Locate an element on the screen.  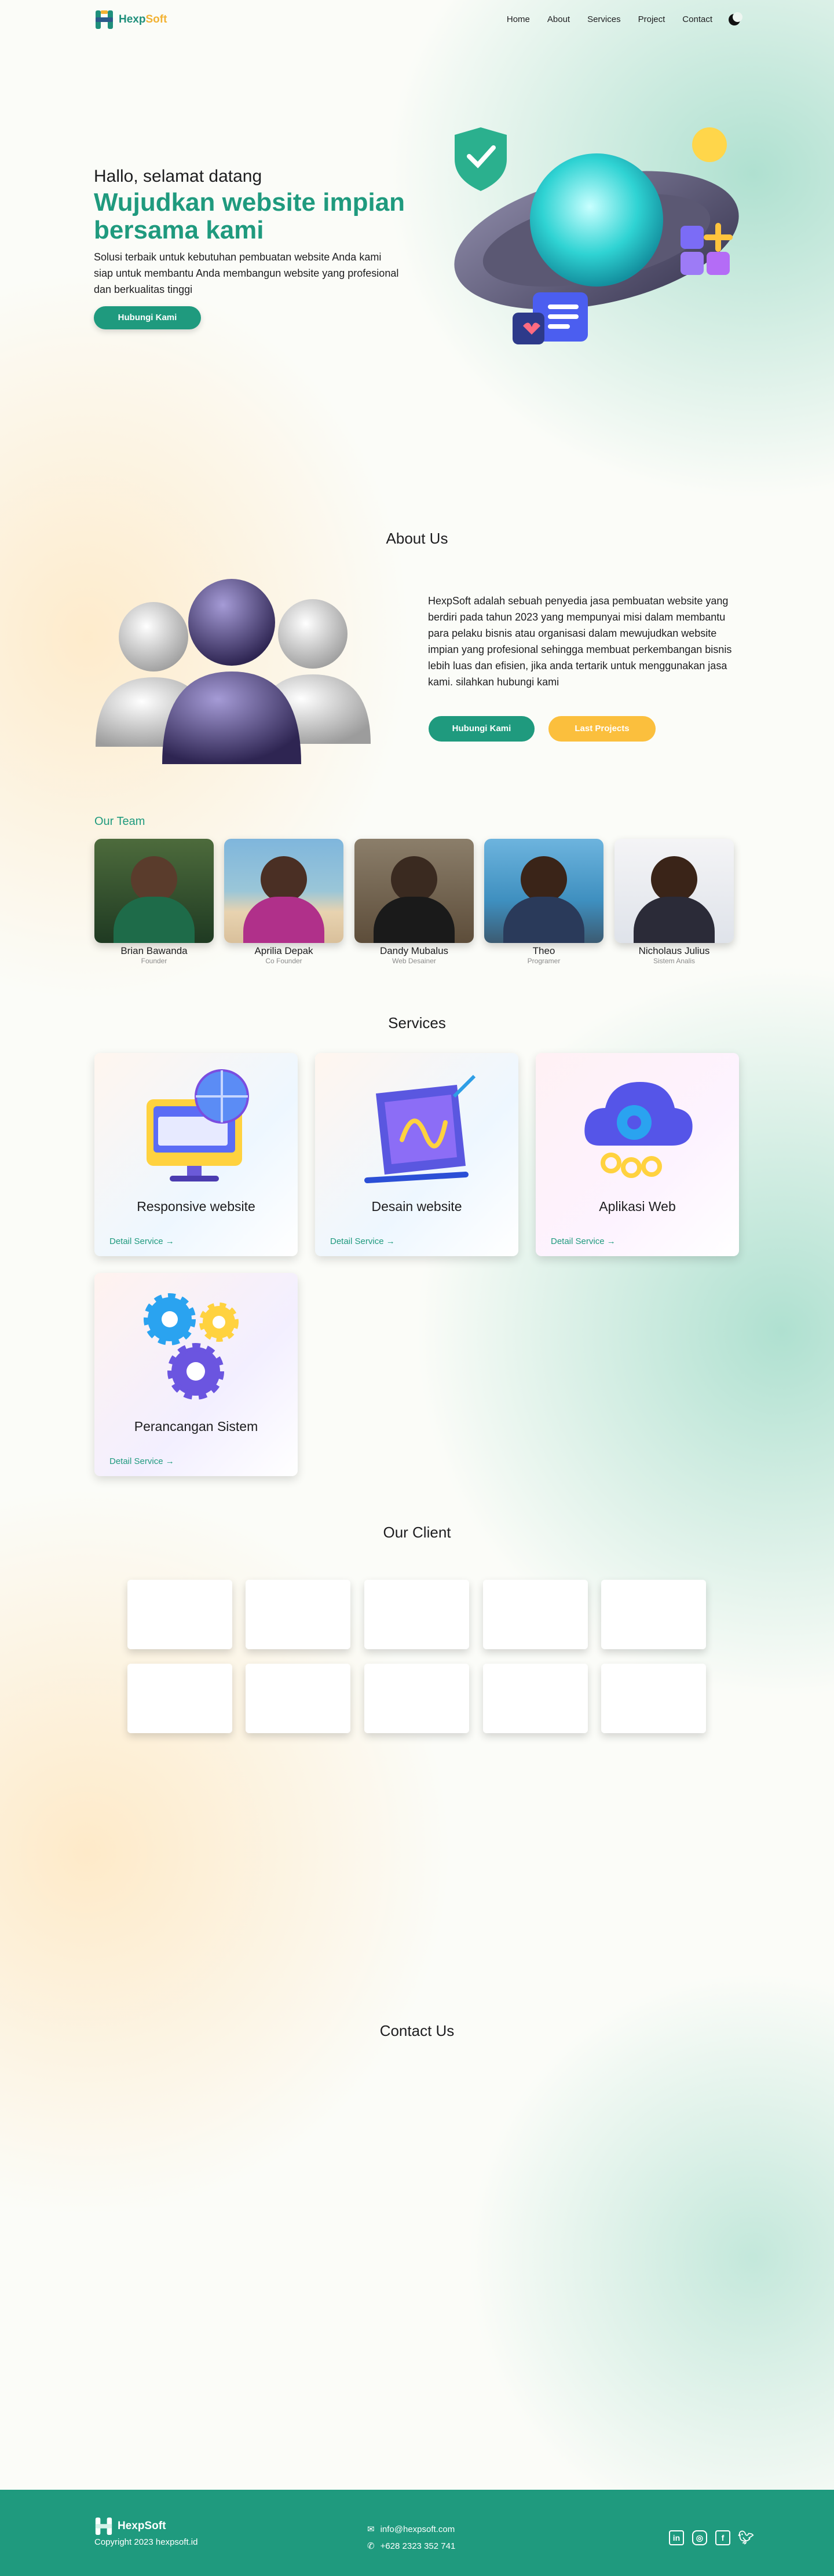
service-card-webapp: Aplikasi Web Detail Service → is located at coordinates (637, 1154).